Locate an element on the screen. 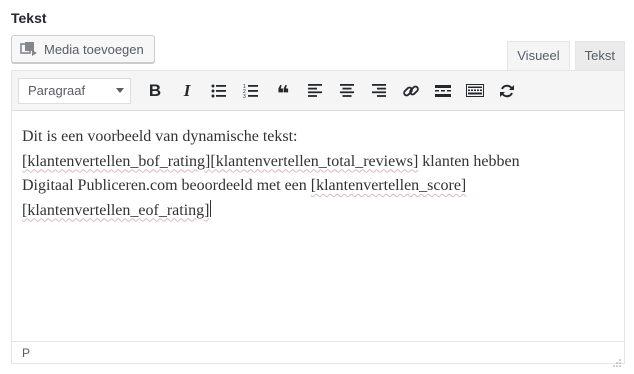 The width and height of the screenshot is (634, 374). align-left-icon is located at coordinates (315, 90).